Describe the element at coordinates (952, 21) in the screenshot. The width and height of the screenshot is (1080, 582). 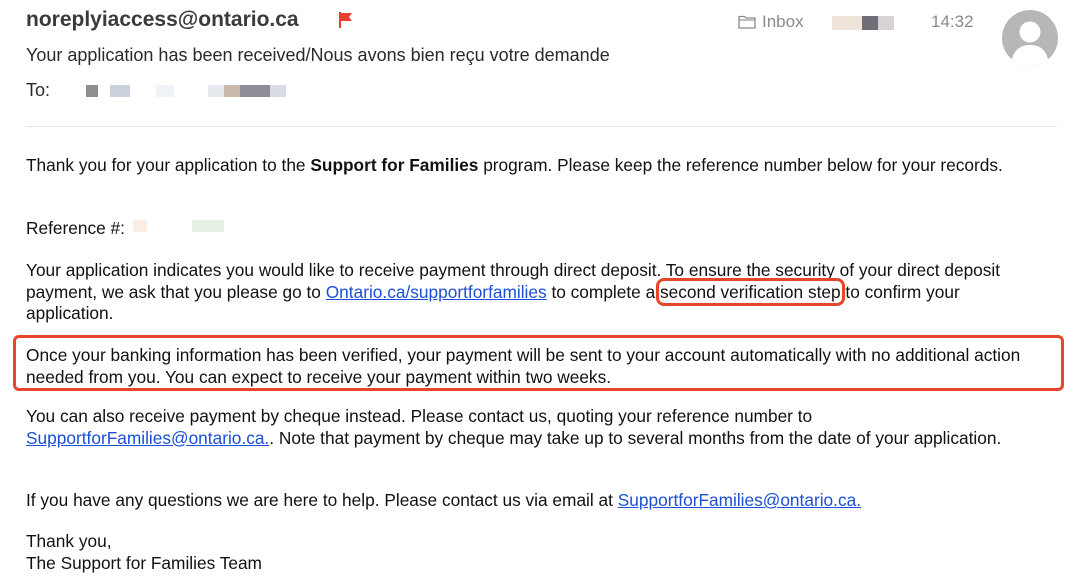
I see `received-time: 14:32` at that location.